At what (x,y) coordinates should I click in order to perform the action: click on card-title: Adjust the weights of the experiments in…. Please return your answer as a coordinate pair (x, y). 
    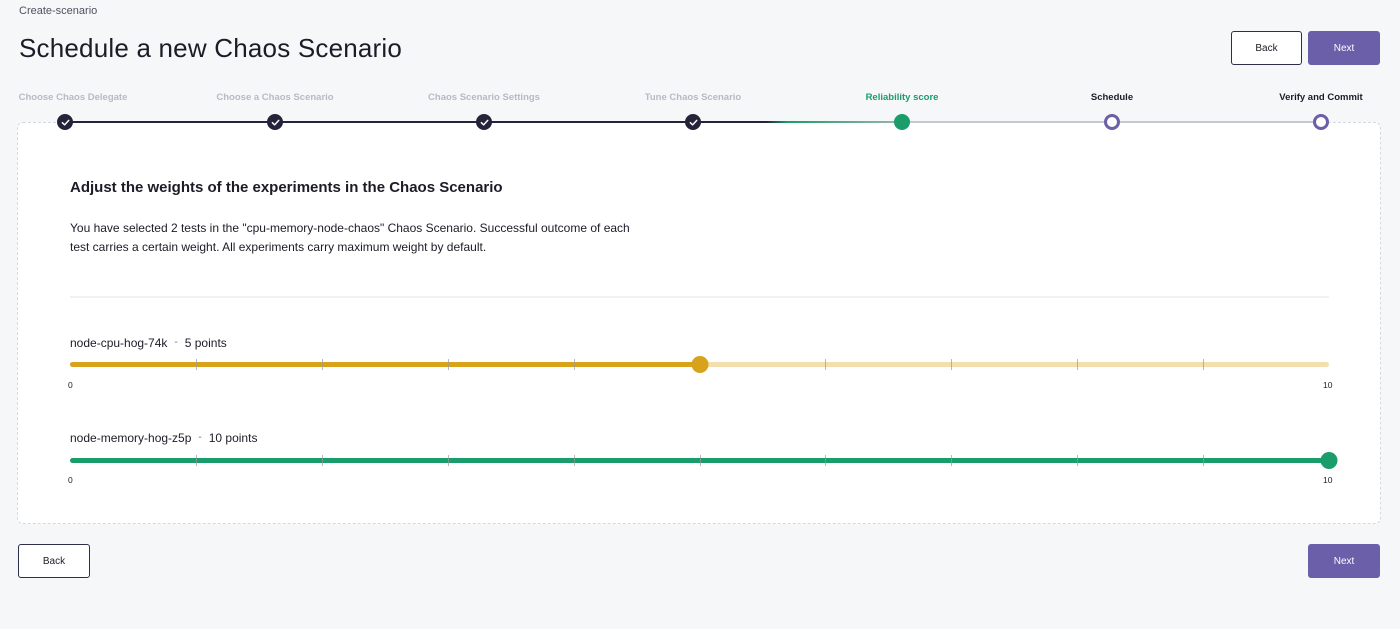
    Looking at the image, I should click on (286, 187).